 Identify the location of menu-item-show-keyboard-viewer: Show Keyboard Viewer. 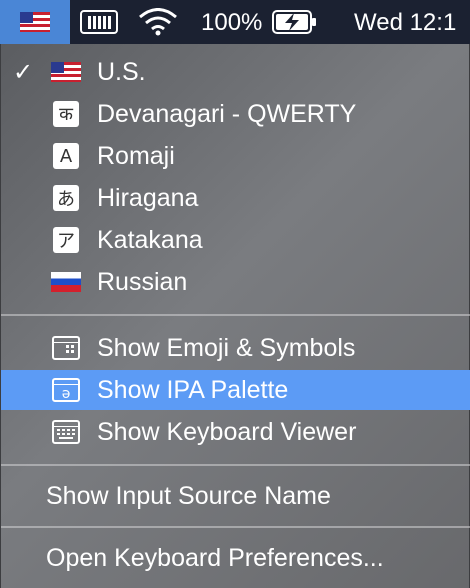
(235, 432).